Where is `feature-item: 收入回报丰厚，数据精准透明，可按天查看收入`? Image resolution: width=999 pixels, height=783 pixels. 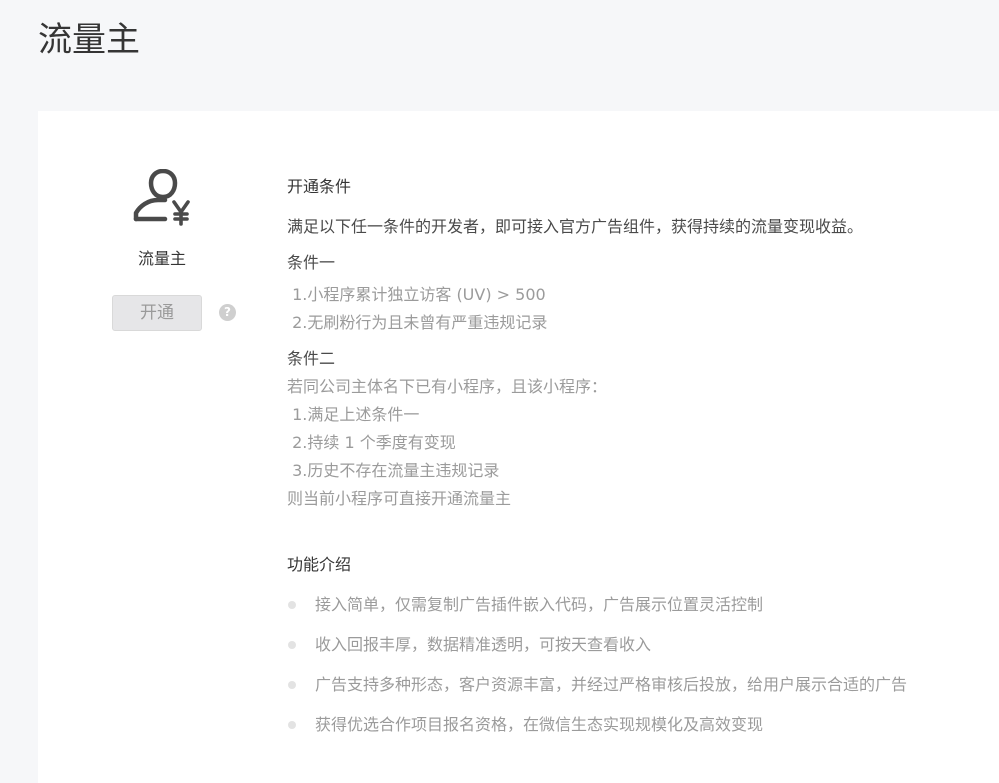 feature-item: 收入回报丰厚，数据精准透明，可按天查看收入 is located at coordinates (632, 645).